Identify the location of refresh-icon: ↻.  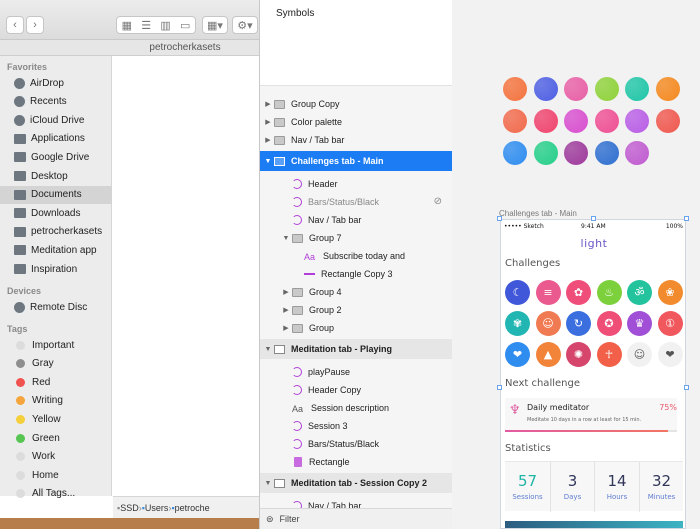
(578, 323).